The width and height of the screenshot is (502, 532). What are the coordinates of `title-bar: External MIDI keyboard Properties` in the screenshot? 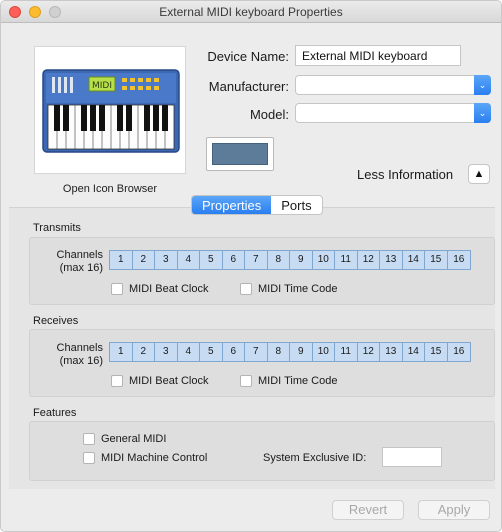 It's located at (251, 12).